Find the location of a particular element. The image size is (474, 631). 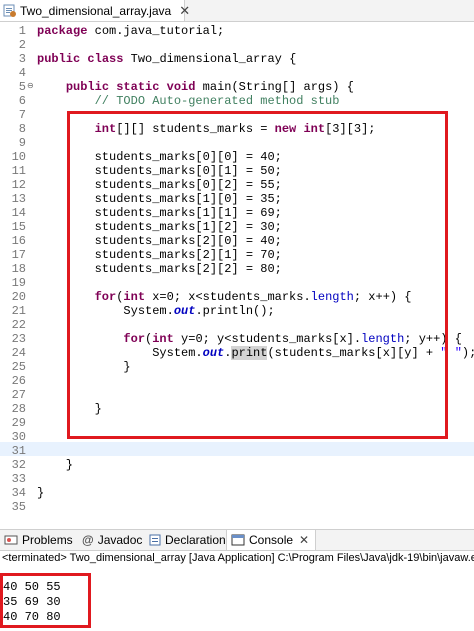

code-line-array-decl: int[][] students_marks = new int[3][3]; is located at coordinates (235, 129).